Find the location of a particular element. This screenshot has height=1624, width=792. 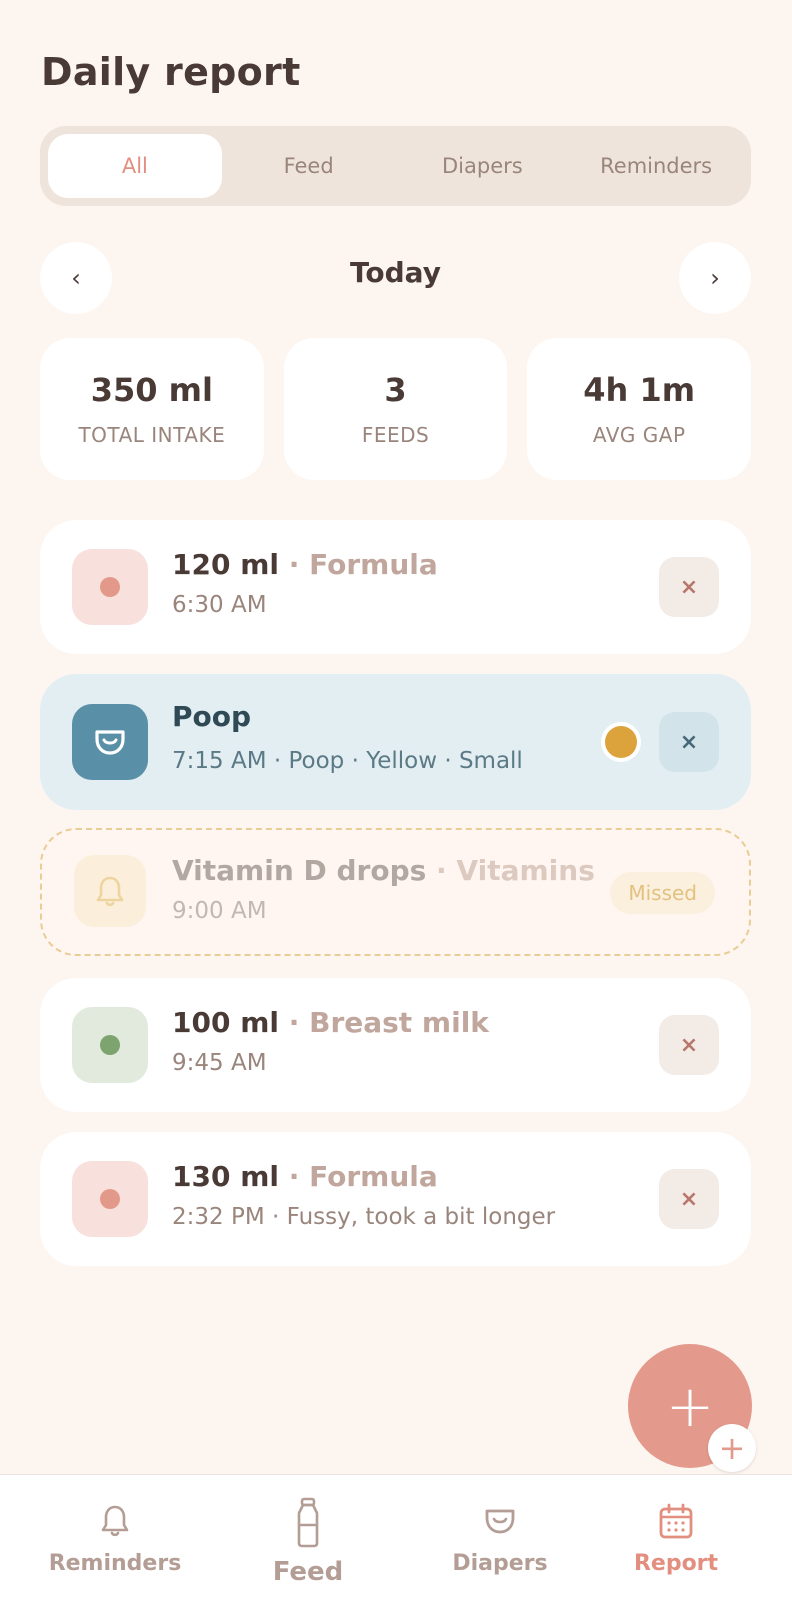

yellow-color-dot is located at coordinates (621, 742).